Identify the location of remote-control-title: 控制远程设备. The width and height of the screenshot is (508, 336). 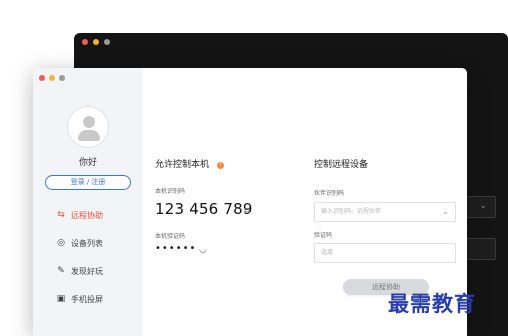
(341, 165).